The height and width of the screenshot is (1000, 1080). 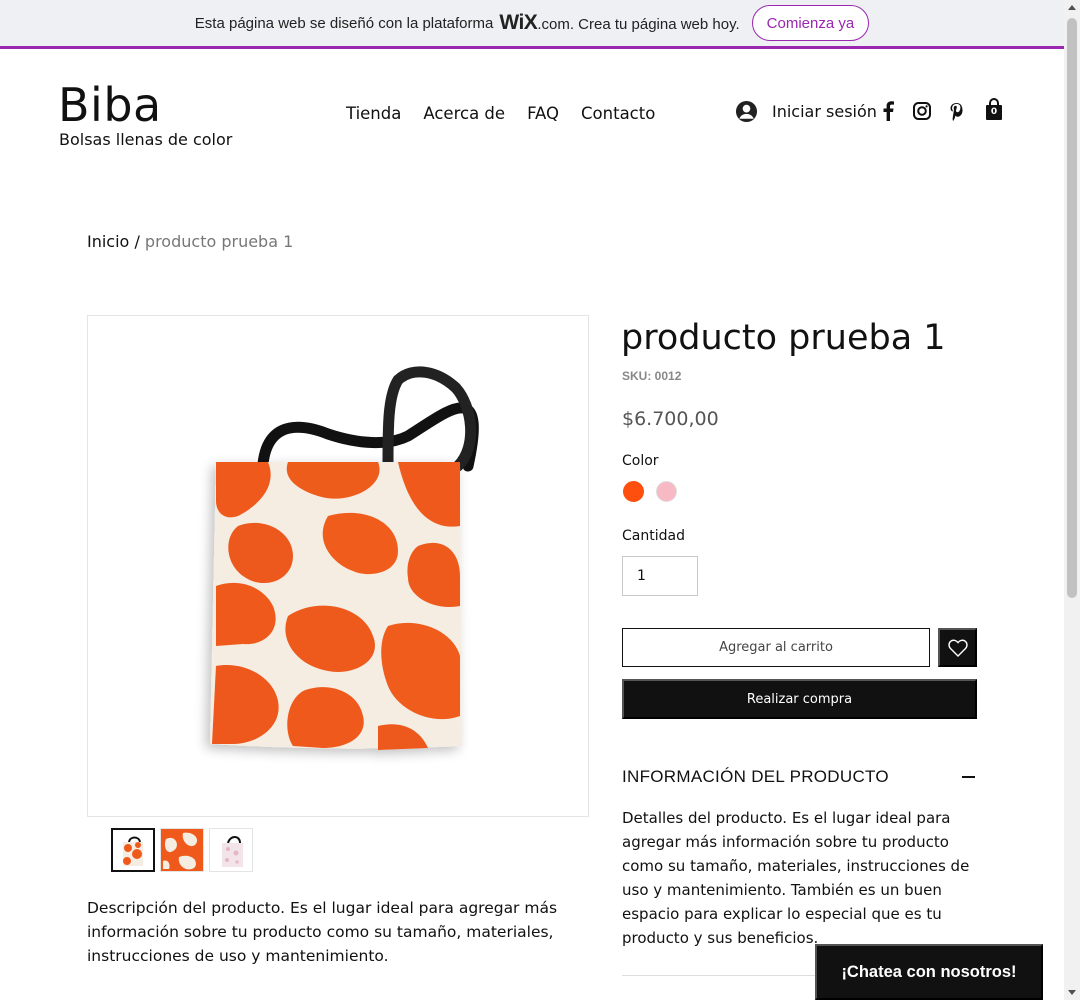 What do you see at coordinates (956, 111) in the screenshot?
I see `pinterest-icon` at bounding box center [956, 111].